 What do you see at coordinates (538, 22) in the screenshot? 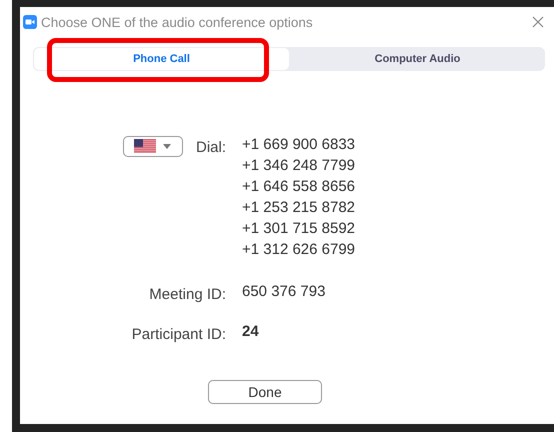
I see `close-button` at bounding box center [538, 22].